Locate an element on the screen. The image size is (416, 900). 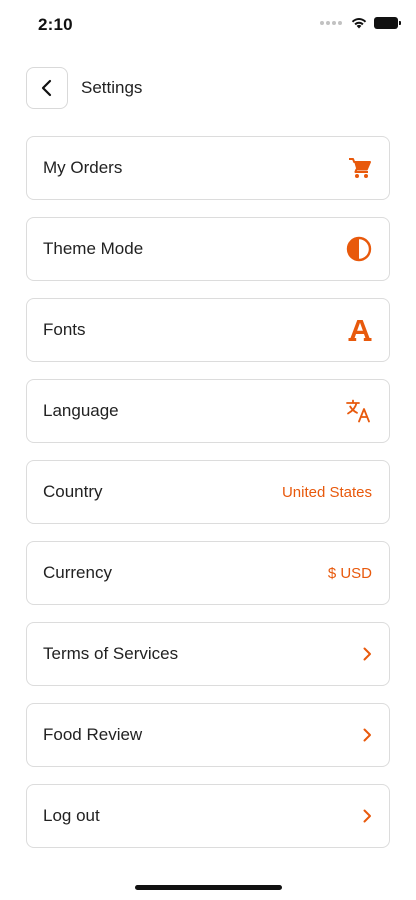
contrast-icon is located at coordinates (359, 249).